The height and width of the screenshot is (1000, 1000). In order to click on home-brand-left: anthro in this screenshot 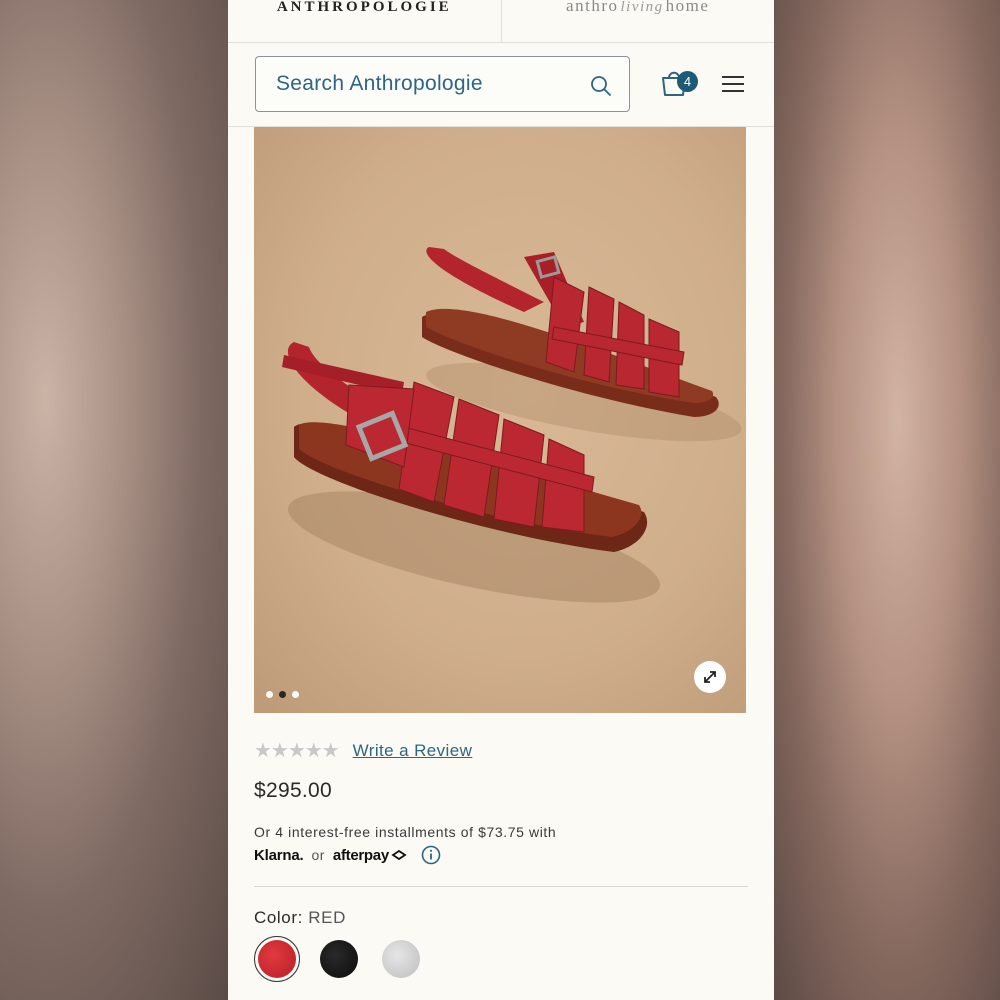, I will do `click(592, 7)`.